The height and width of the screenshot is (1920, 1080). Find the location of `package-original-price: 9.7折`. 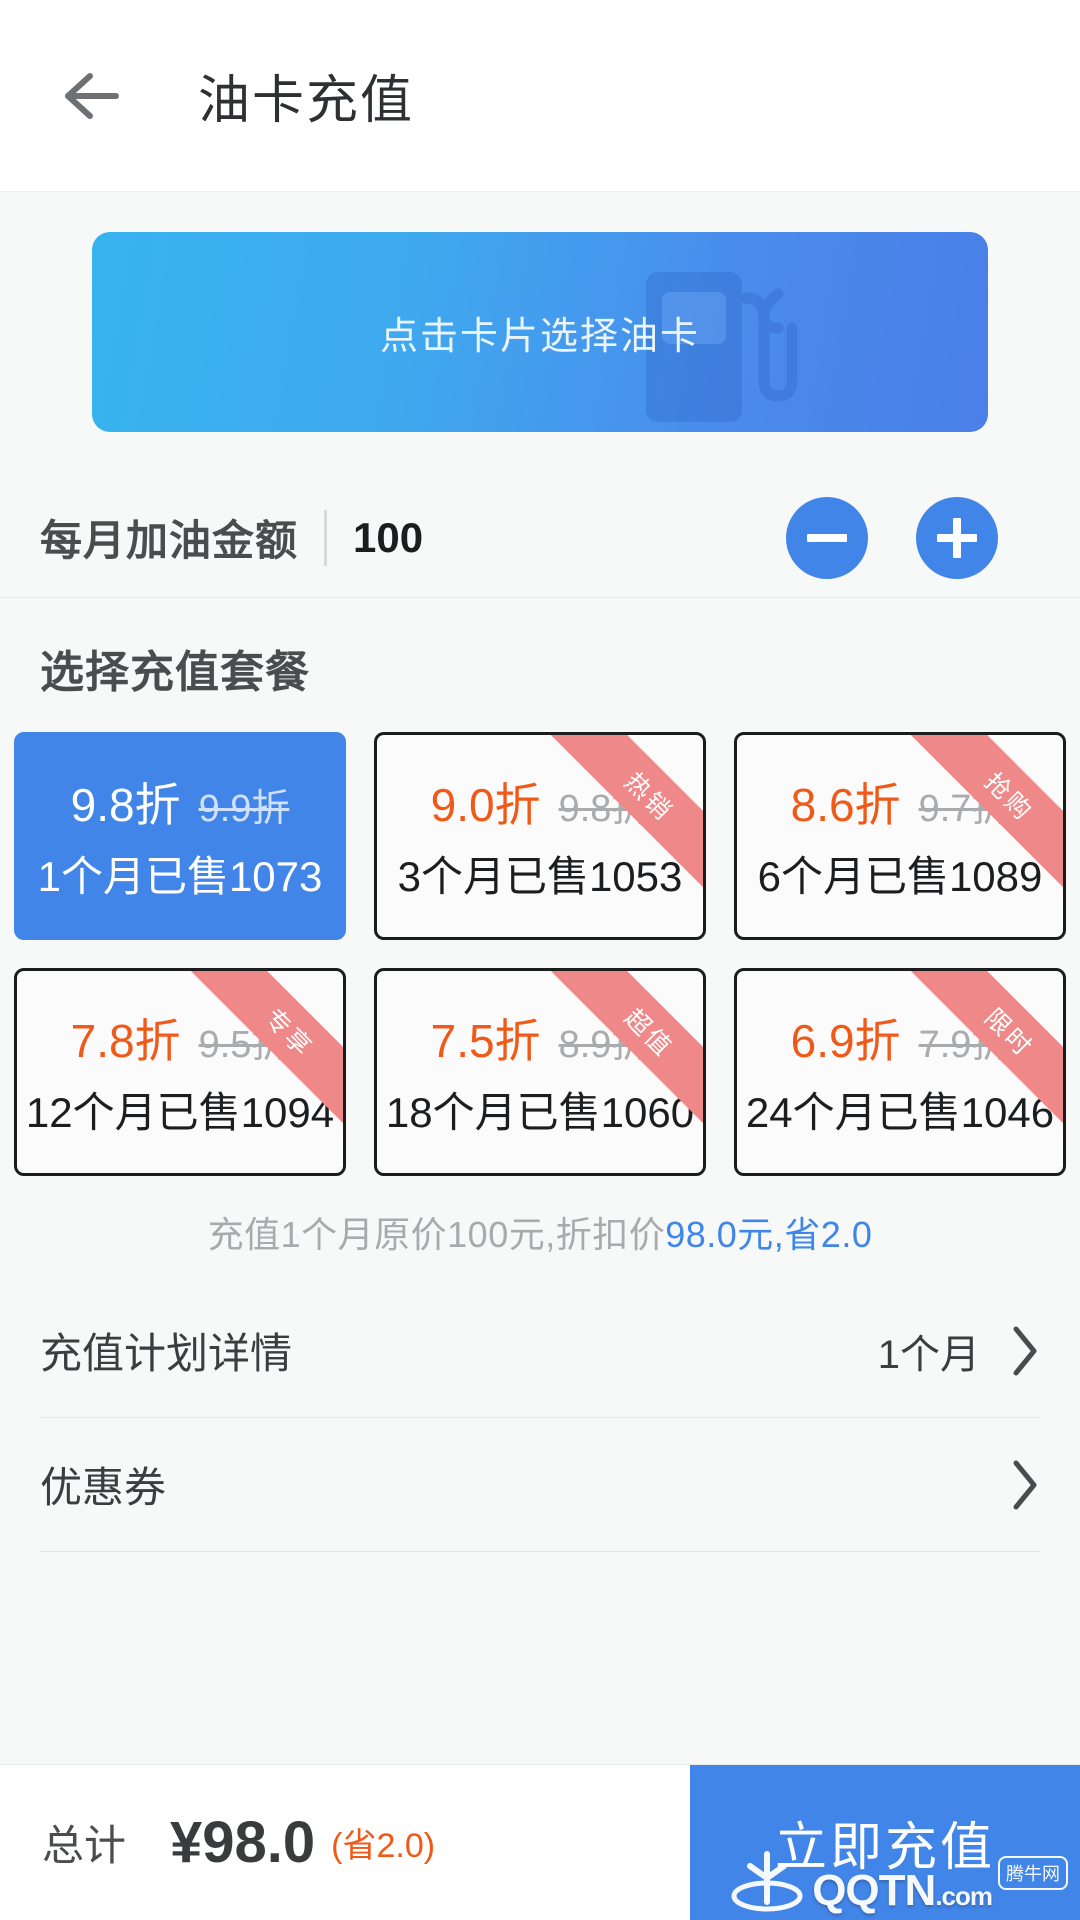

package-original-price: 9.7折 is located at coordinates (964, 808).